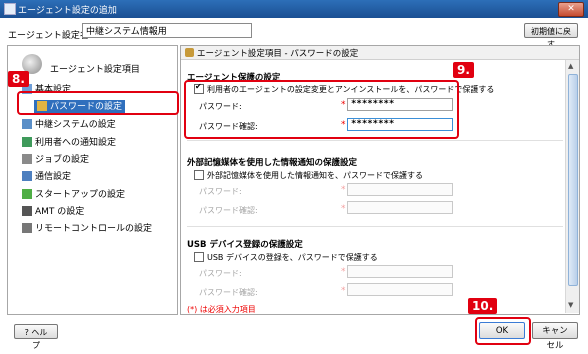 This screenshot has height=354, width=588. I want to click on callout-10-label: 10., so click(483, 306).